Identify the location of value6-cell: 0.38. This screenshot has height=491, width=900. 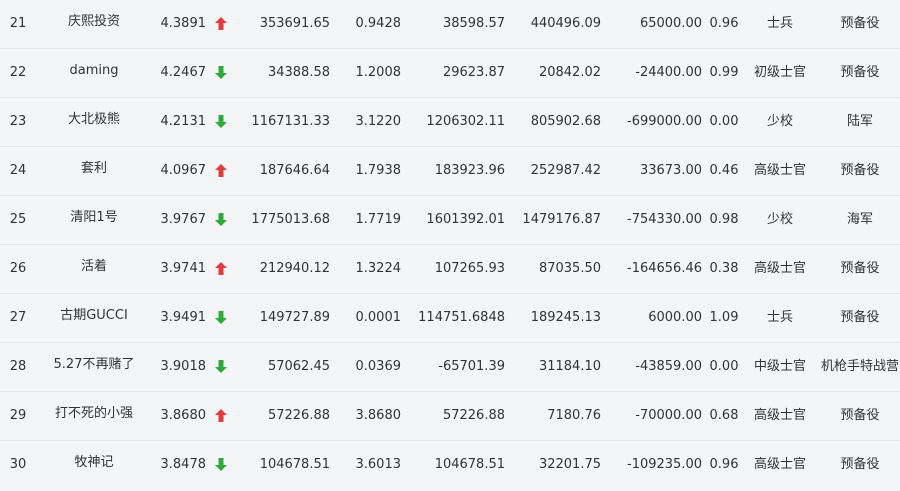
(724, 268).